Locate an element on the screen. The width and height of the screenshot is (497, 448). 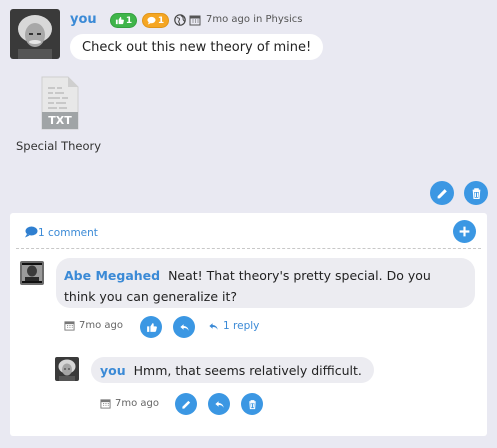
reply-meta: 7mo ago is located at coordinates (129, 403).